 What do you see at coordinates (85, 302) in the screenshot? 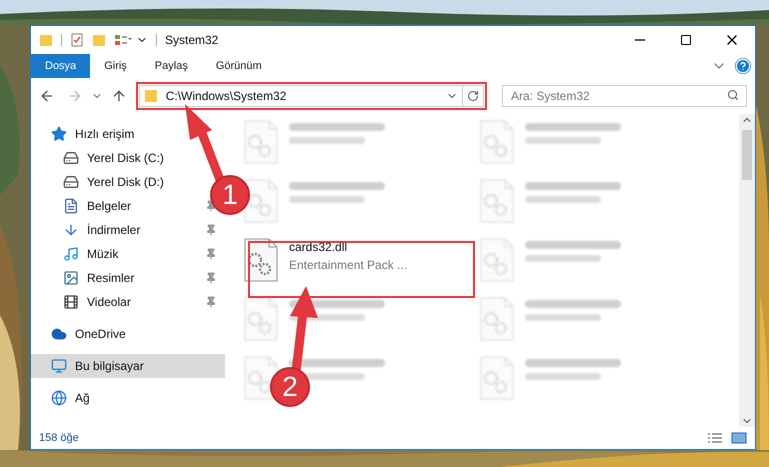
I see `nav-item: Videolar` at bounding box center [85, 302].